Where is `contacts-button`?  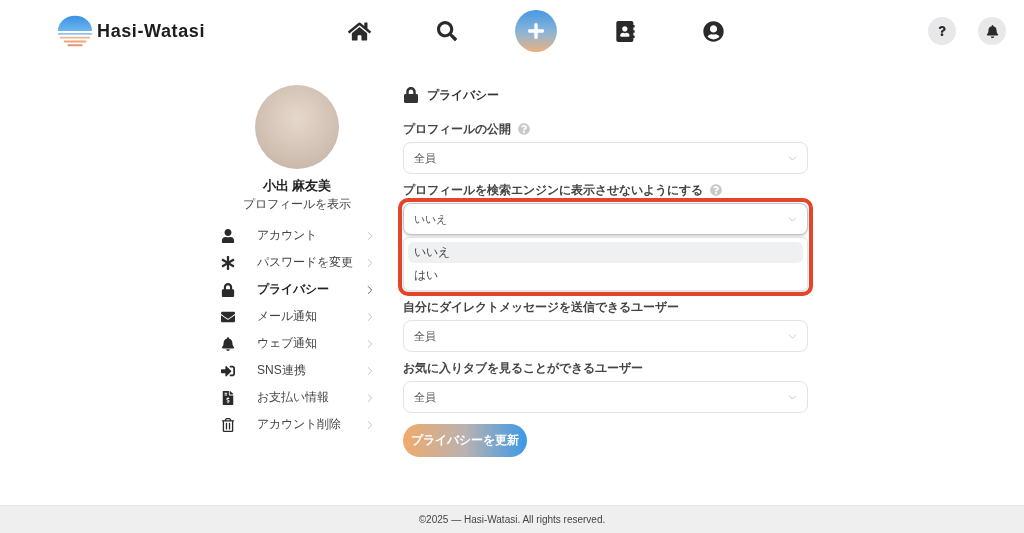 contacts-button is located at coordinates (625, 31).